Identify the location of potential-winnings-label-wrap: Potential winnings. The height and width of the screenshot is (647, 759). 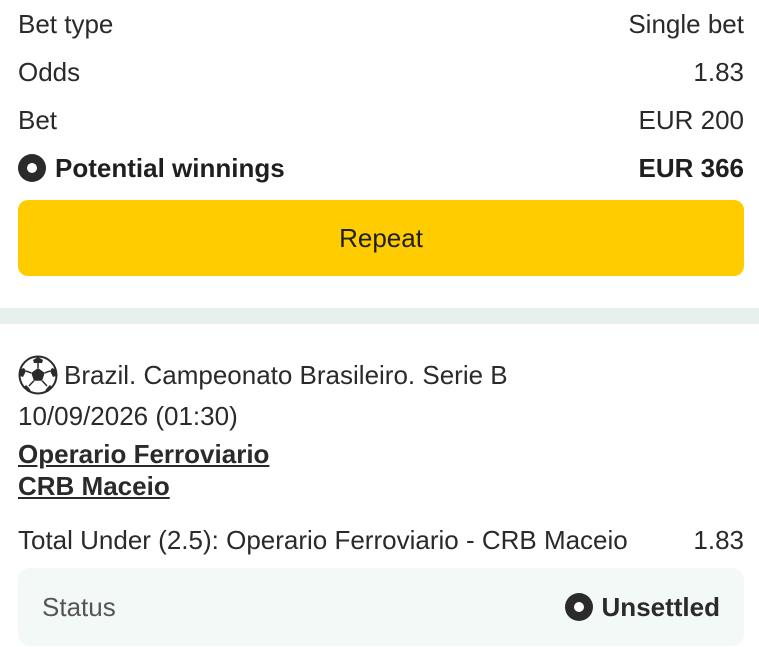
(151, 168).